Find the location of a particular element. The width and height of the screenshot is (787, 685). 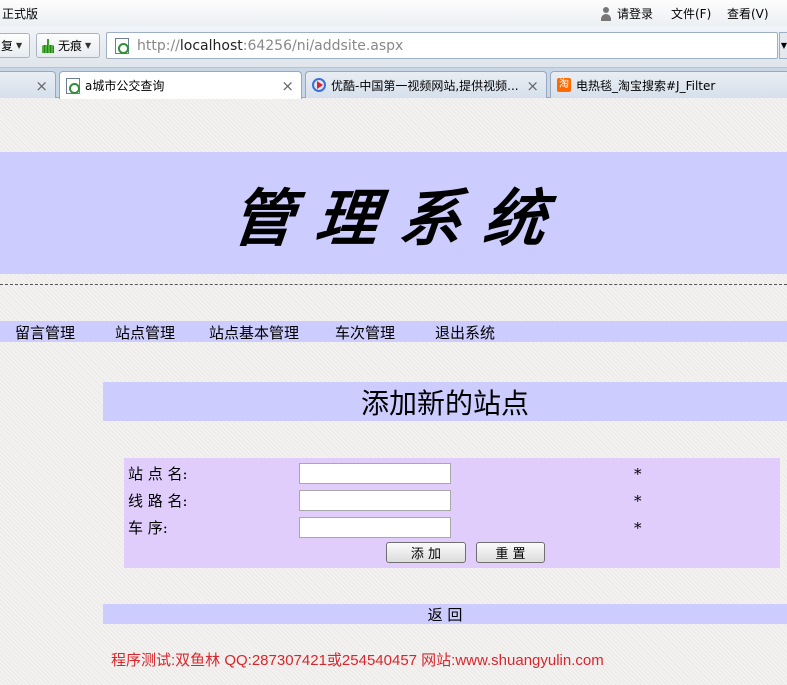

address-dropdown-button: ▼ is located at coordinates (783, 45).